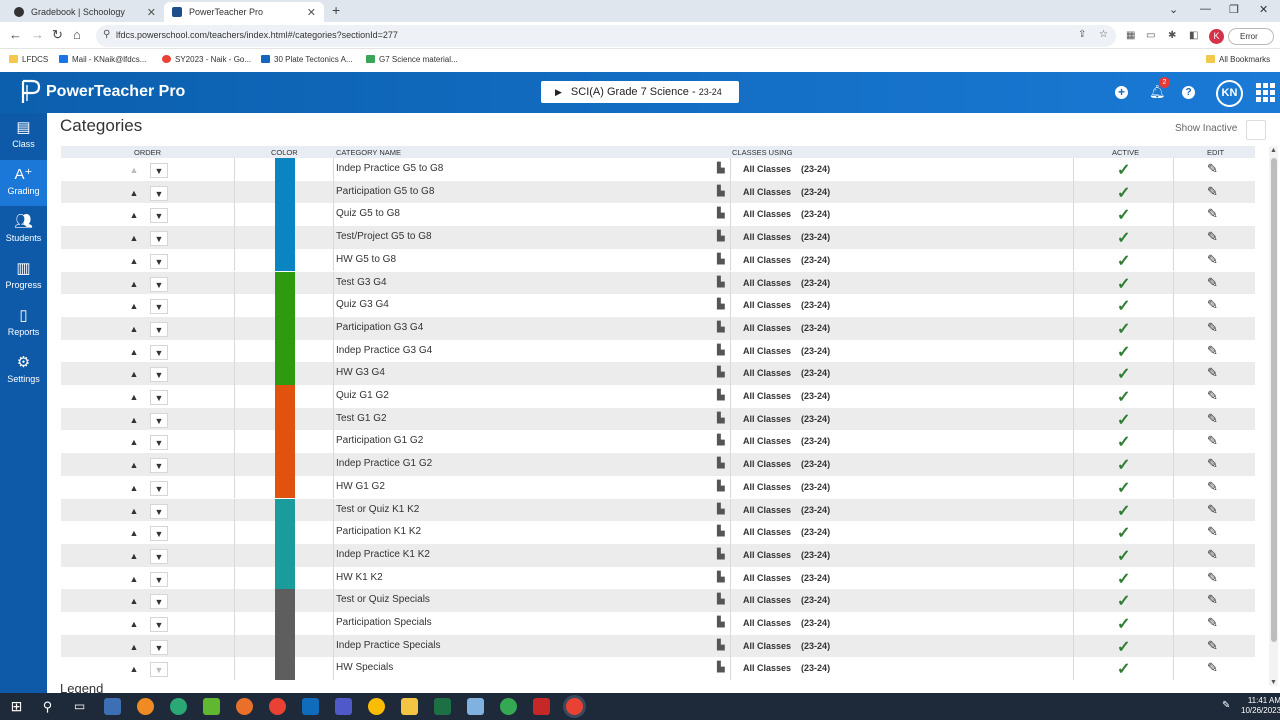 The width and height of the screenshot is (1280, 720). I want to click on reload-icon: ↻, so click(57, 35).